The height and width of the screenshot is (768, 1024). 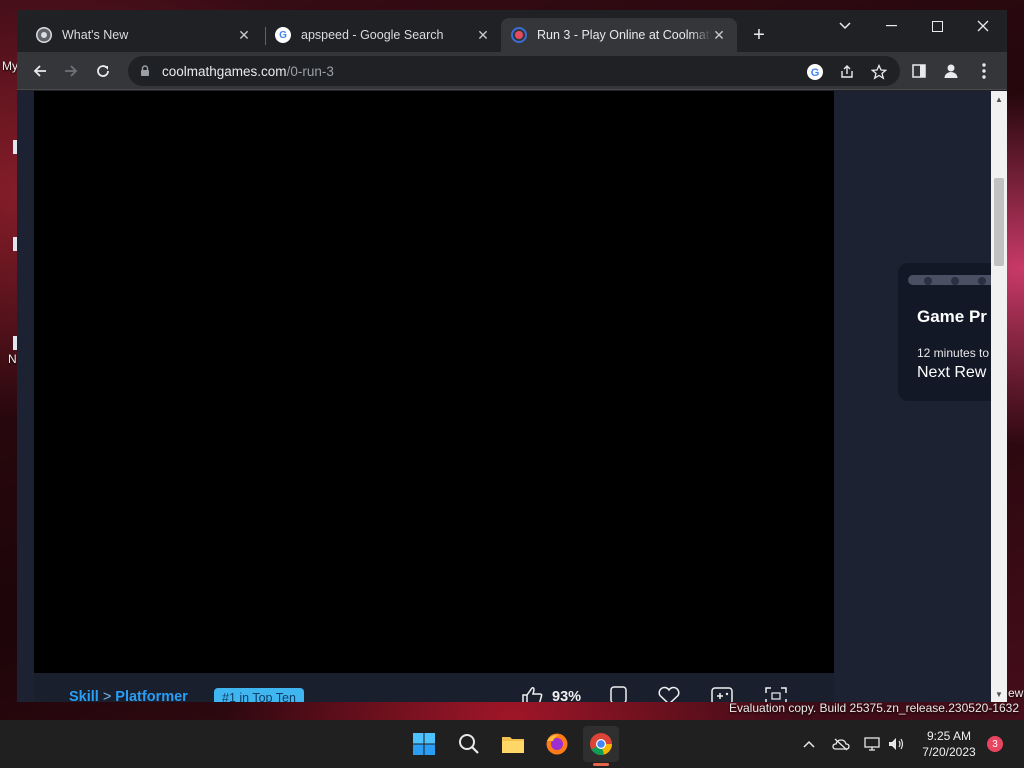 I want to click on desktop-icon-label: My, so click(x=10, y=66).